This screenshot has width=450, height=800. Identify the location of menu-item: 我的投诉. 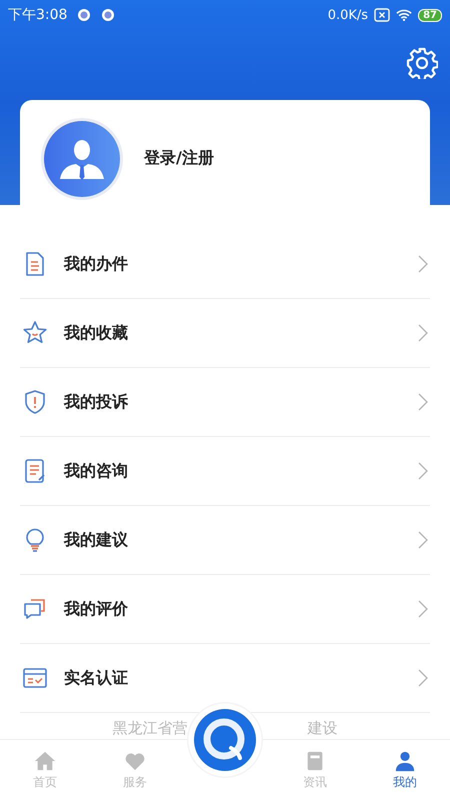
(225, 402).